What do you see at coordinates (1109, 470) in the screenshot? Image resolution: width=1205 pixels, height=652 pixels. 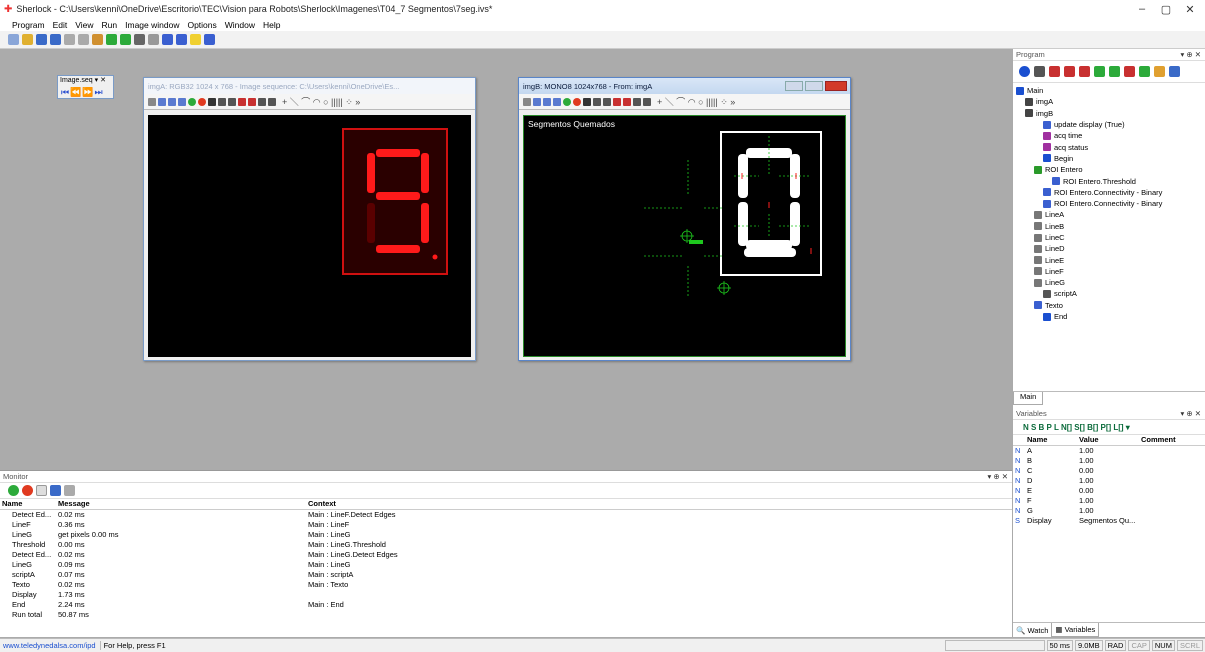 I see `variable-row: N C 0.00` at bounding box center [1109, 470].